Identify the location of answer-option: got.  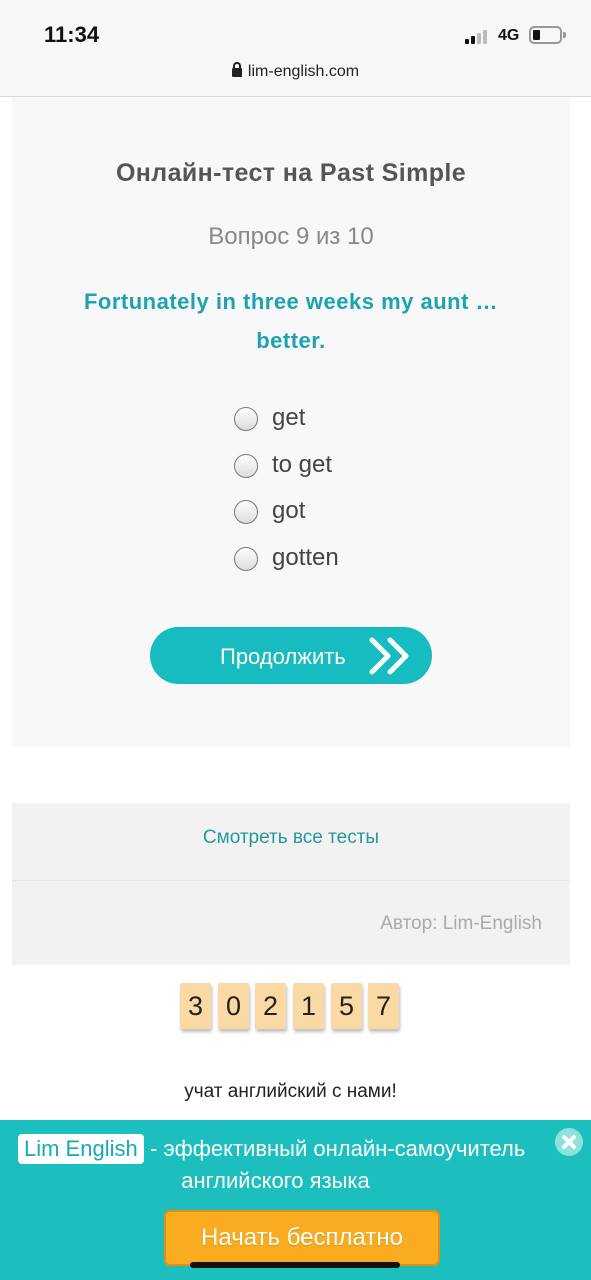
(359, 518).